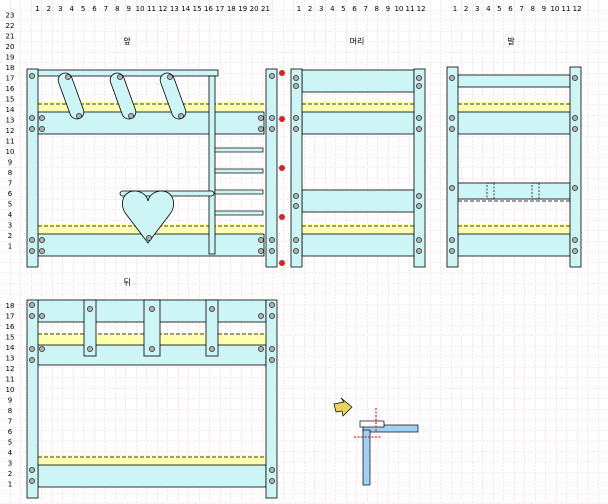 This screenshot has height=504, width=608. I want to click on back-lower-frame, so click(152, 476).